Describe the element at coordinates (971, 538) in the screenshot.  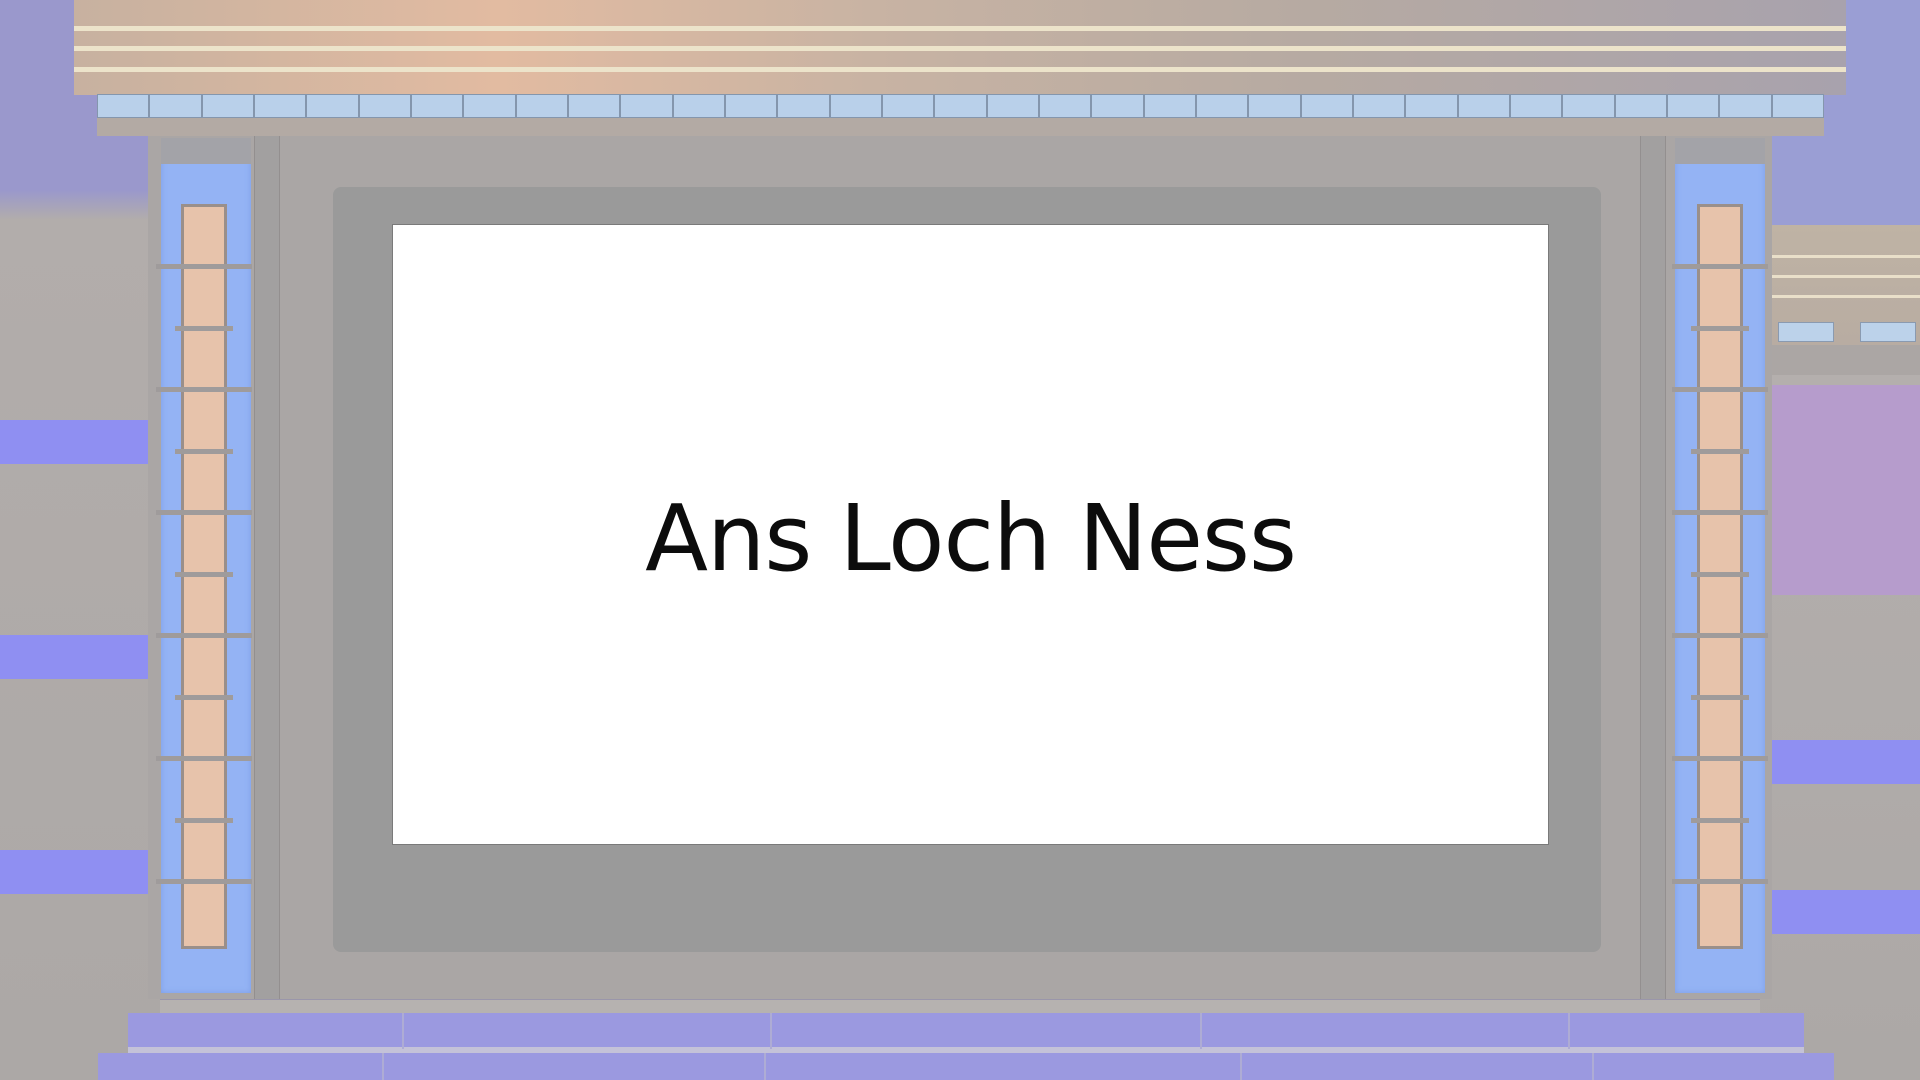
I see `screen-clue-text: Ans Loch Ness` at that location.